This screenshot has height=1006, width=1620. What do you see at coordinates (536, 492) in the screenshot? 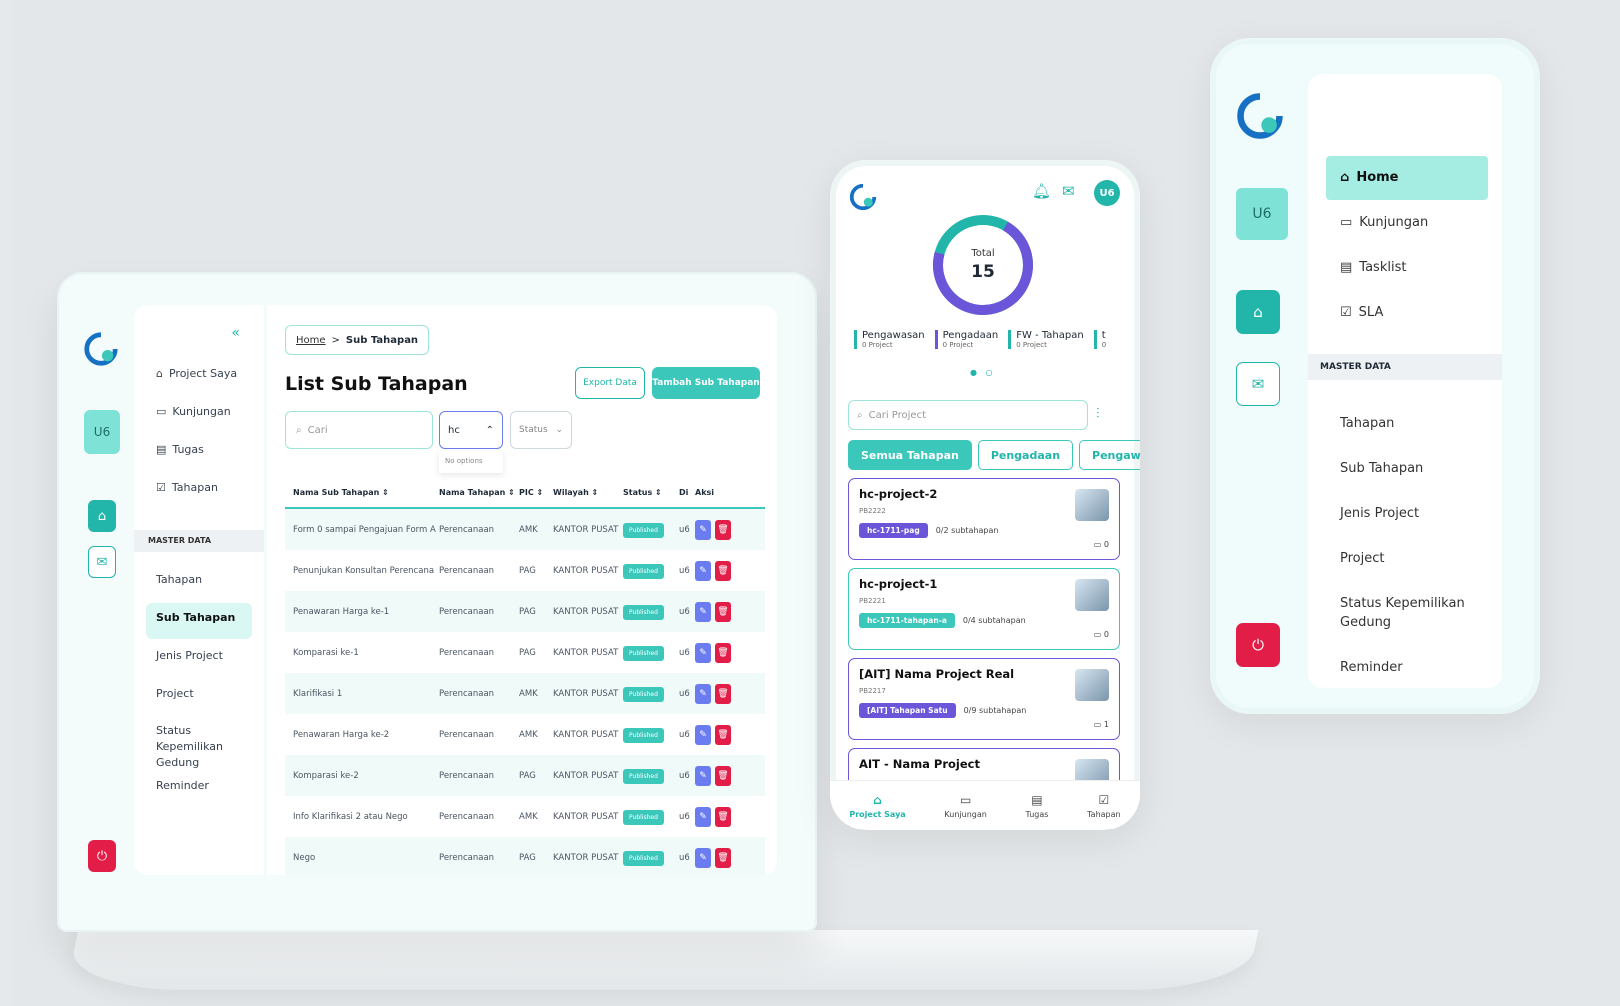
I see `column-header: PIC ⇕` at bounding box center [536, 492].